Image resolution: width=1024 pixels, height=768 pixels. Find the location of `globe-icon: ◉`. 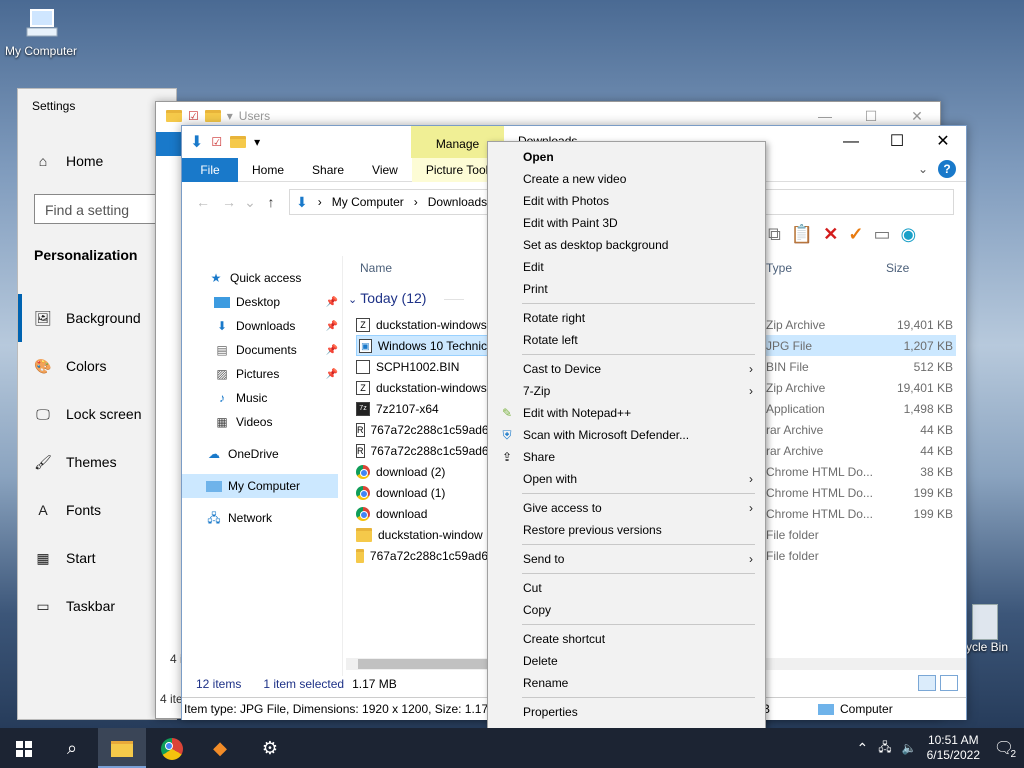

globe-icon: ◉ is located at coordinates (908, 234).